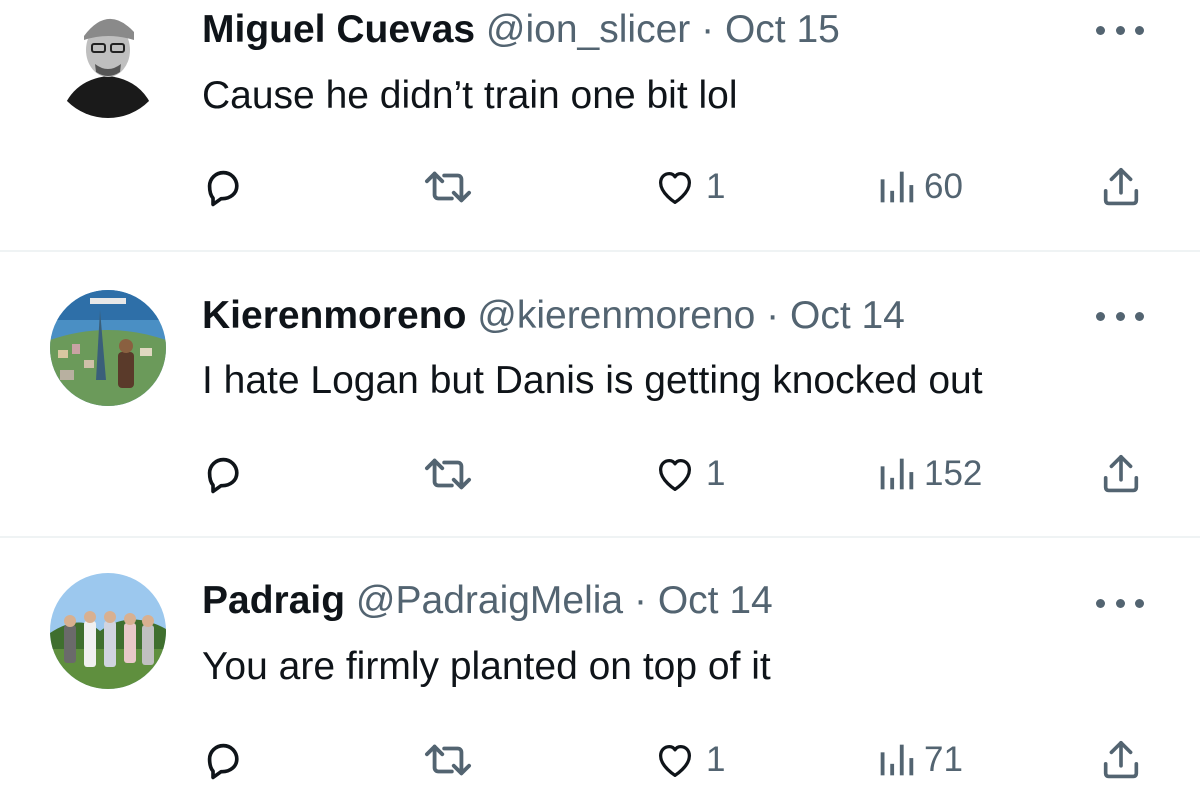 This screenshot has height=808, width=1200. What do you see at coordinates (600, 760) in the screenshot?
I see `action-bar: 1 71` at bounding box center [600, 760].